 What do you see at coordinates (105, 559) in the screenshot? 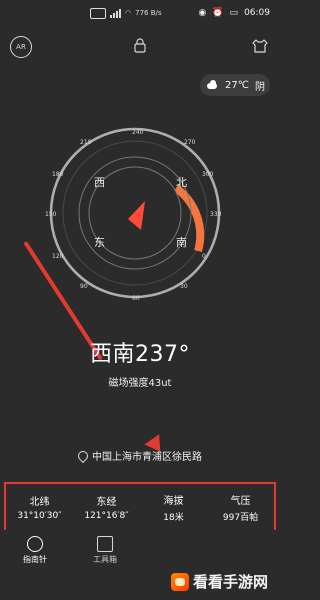
I see `tab-toolbox-label: 工具箱` at bounding box center [105, 559].